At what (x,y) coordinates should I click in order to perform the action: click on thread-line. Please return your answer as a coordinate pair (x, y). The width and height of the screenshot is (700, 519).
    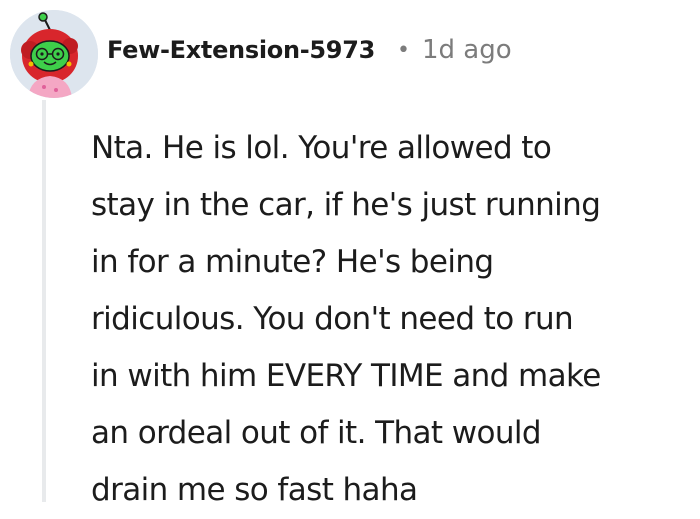
    Looking at the image, I should click on (44, 301).